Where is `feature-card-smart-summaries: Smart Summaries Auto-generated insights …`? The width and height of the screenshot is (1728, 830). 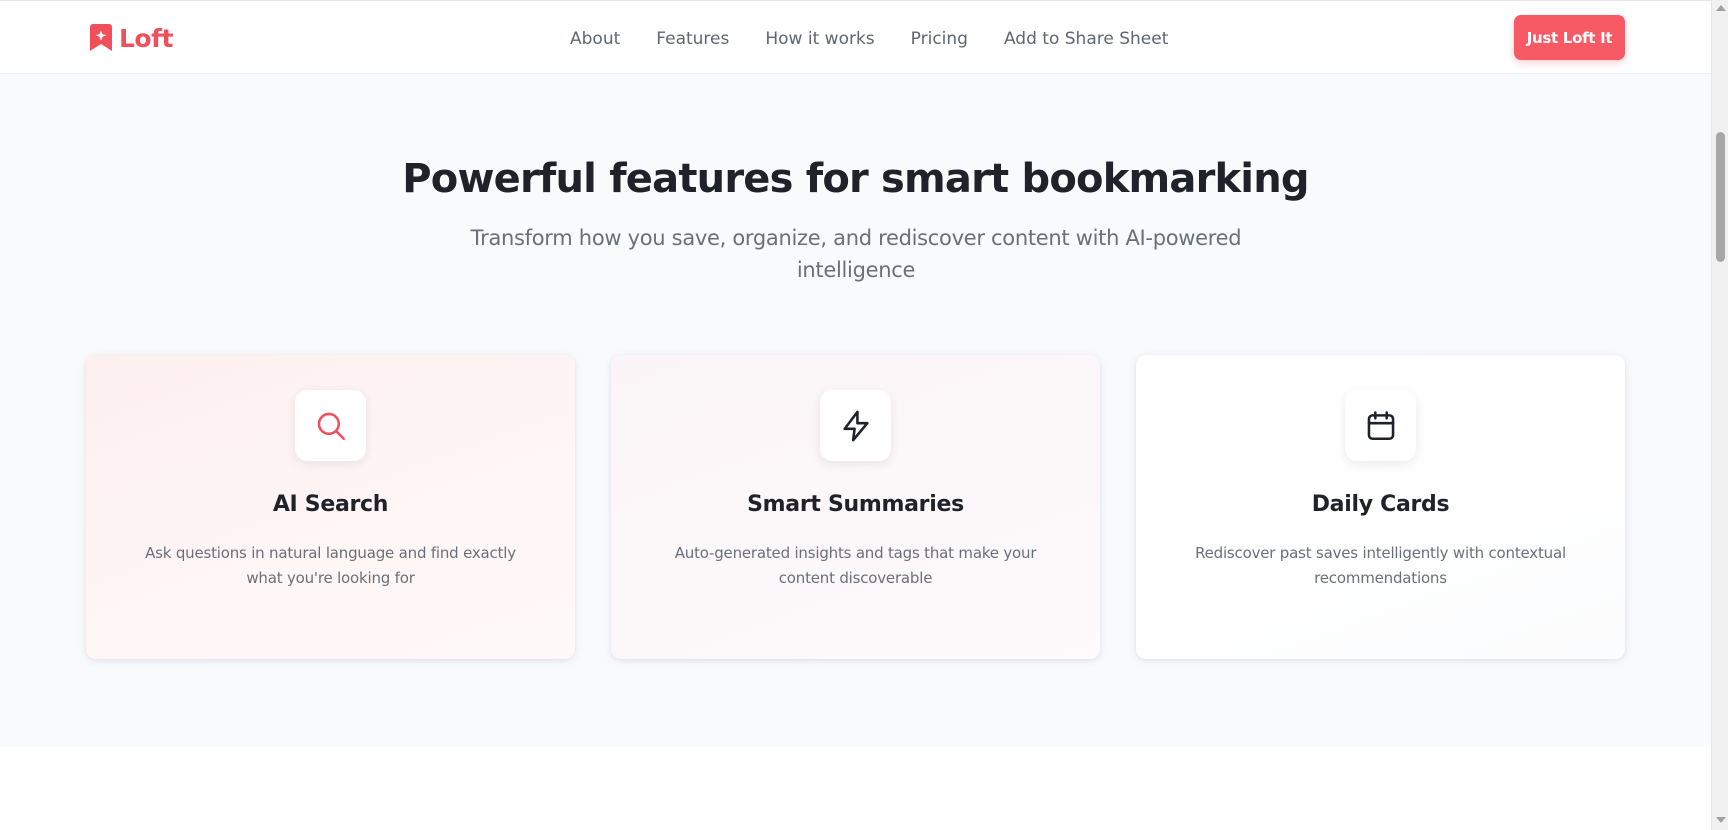 feature-card-smart-summaries: Smart Summaries Auto-generated insights … is located at coordinates (855, 507).